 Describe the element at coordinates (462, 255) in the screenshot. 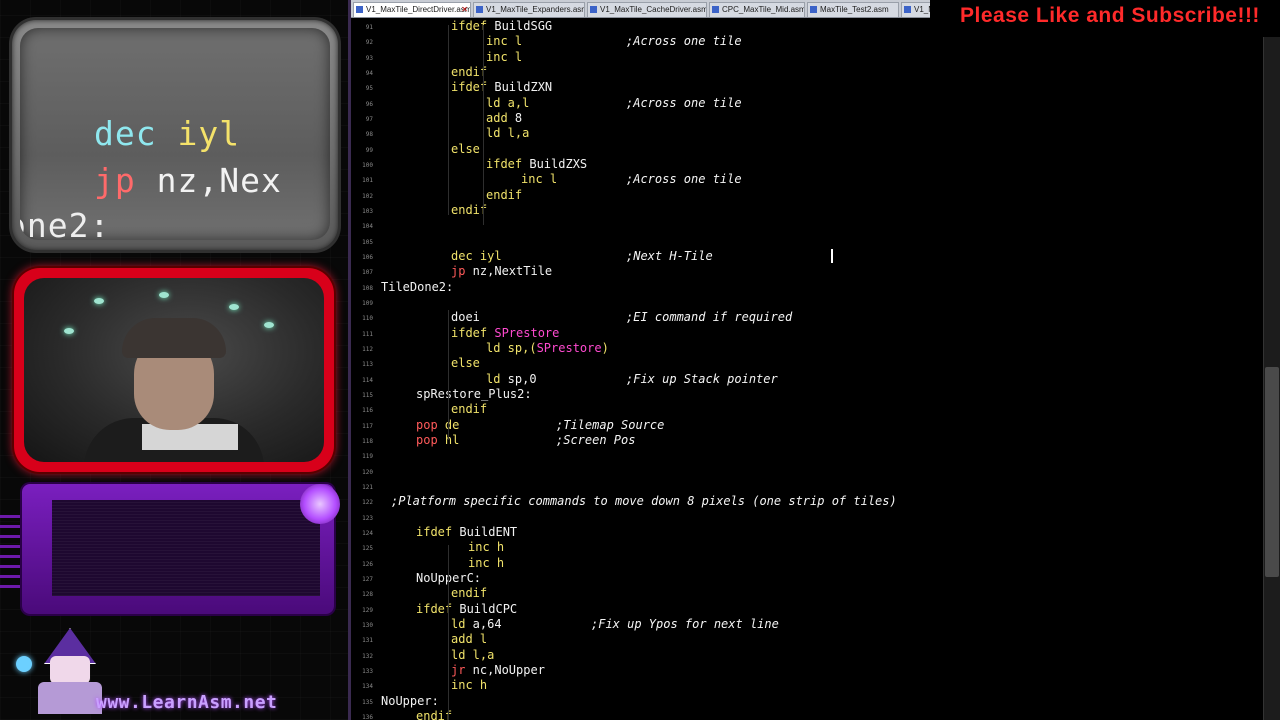

I see `code-token: dec` at that location.